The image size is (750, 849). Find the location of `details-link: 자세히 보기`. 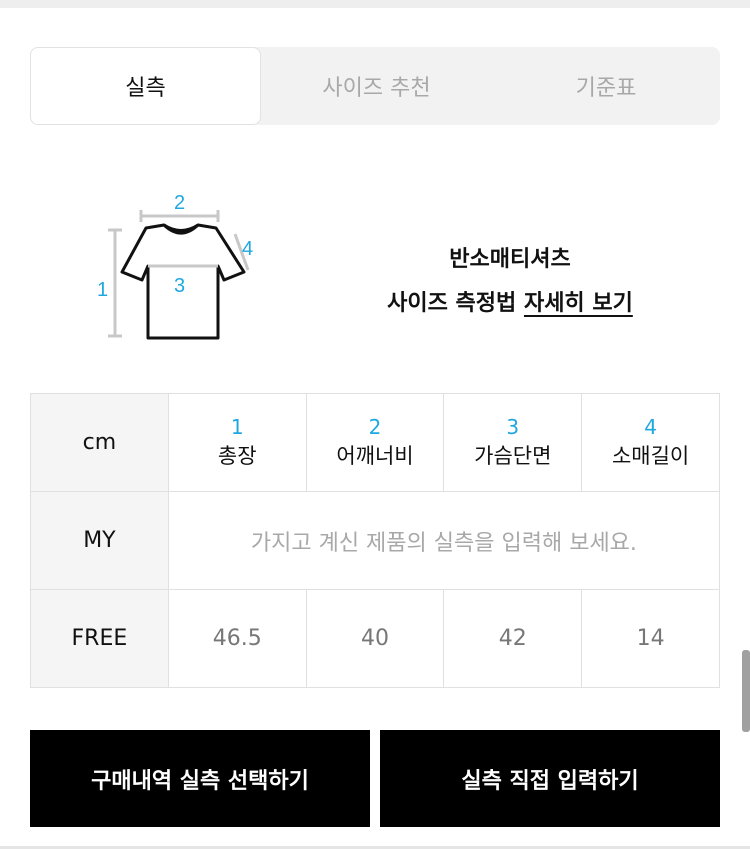

details-link: 자세히 보기 is located at coordinates (578, 303).